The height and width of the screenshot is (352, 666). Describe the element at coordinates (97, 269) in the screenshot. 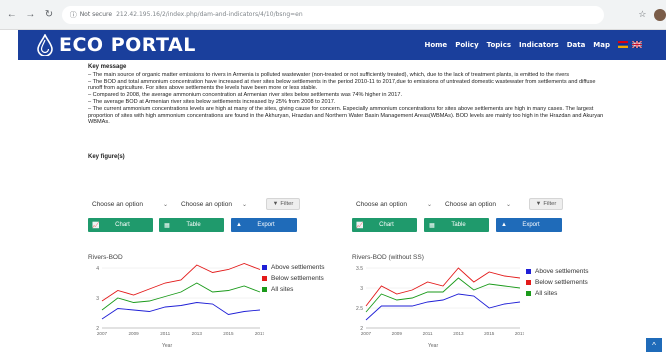

I see `y-tick-label: 4` at that location.